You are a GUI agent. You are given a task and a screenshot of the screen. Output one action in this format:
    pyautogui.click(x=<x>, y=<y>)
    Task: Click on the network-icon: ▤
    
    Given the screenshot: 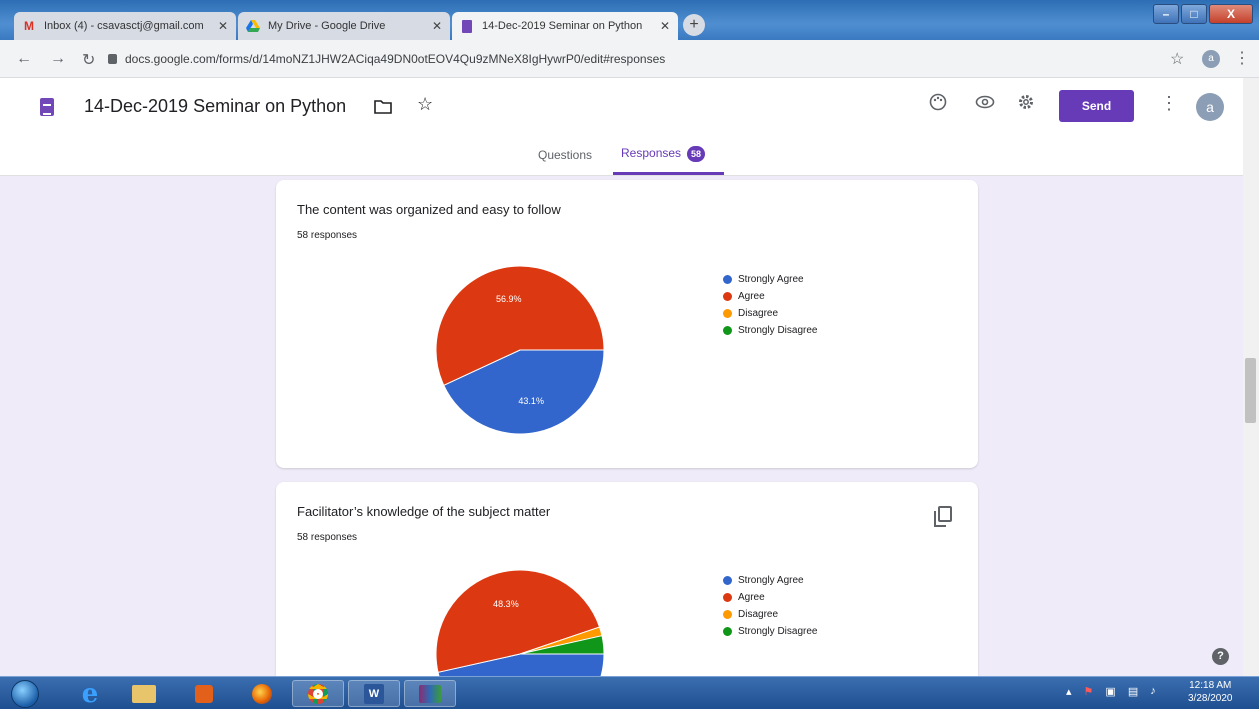 What is the action you would take?
    pyautogui.click(x=1133, y=691)
    